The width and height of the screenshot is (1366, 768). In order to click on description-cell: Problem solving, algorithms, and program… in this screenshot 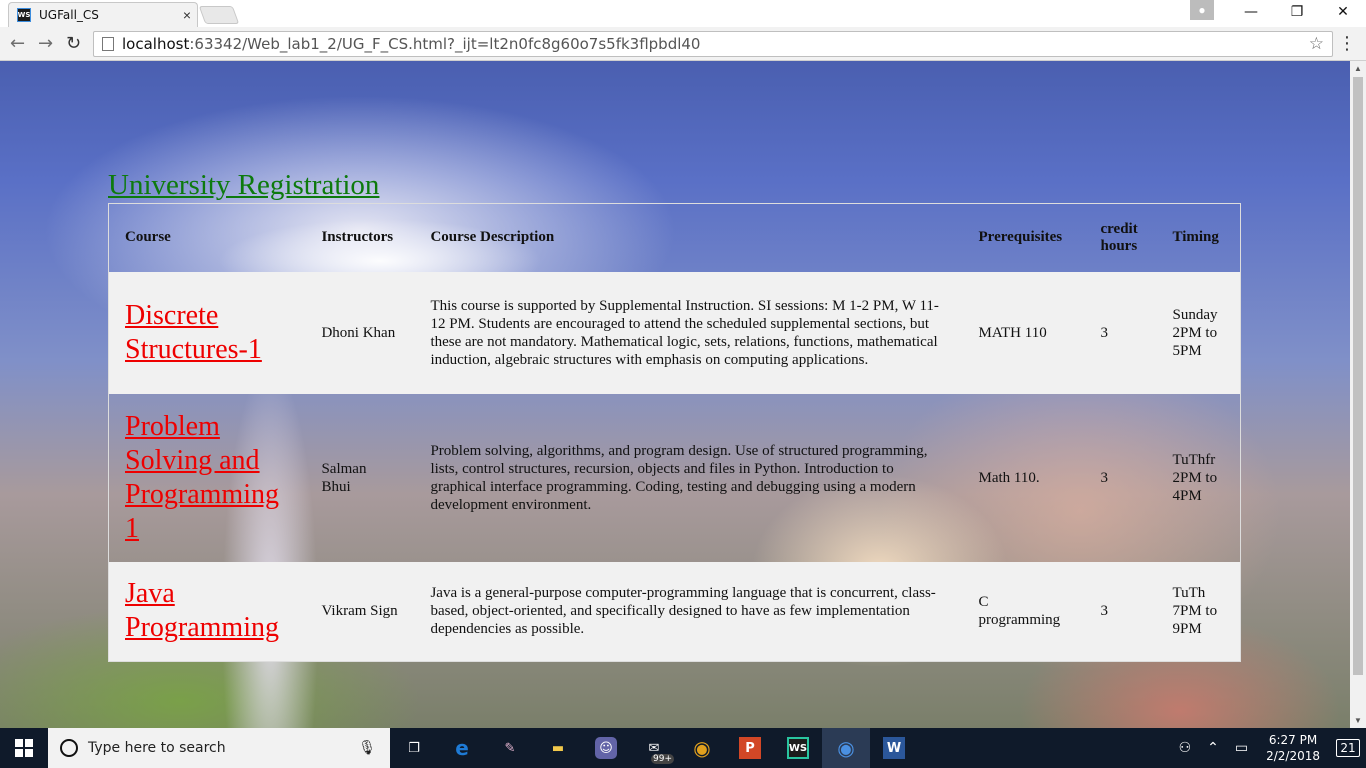, I will do `click(679, 477)`.